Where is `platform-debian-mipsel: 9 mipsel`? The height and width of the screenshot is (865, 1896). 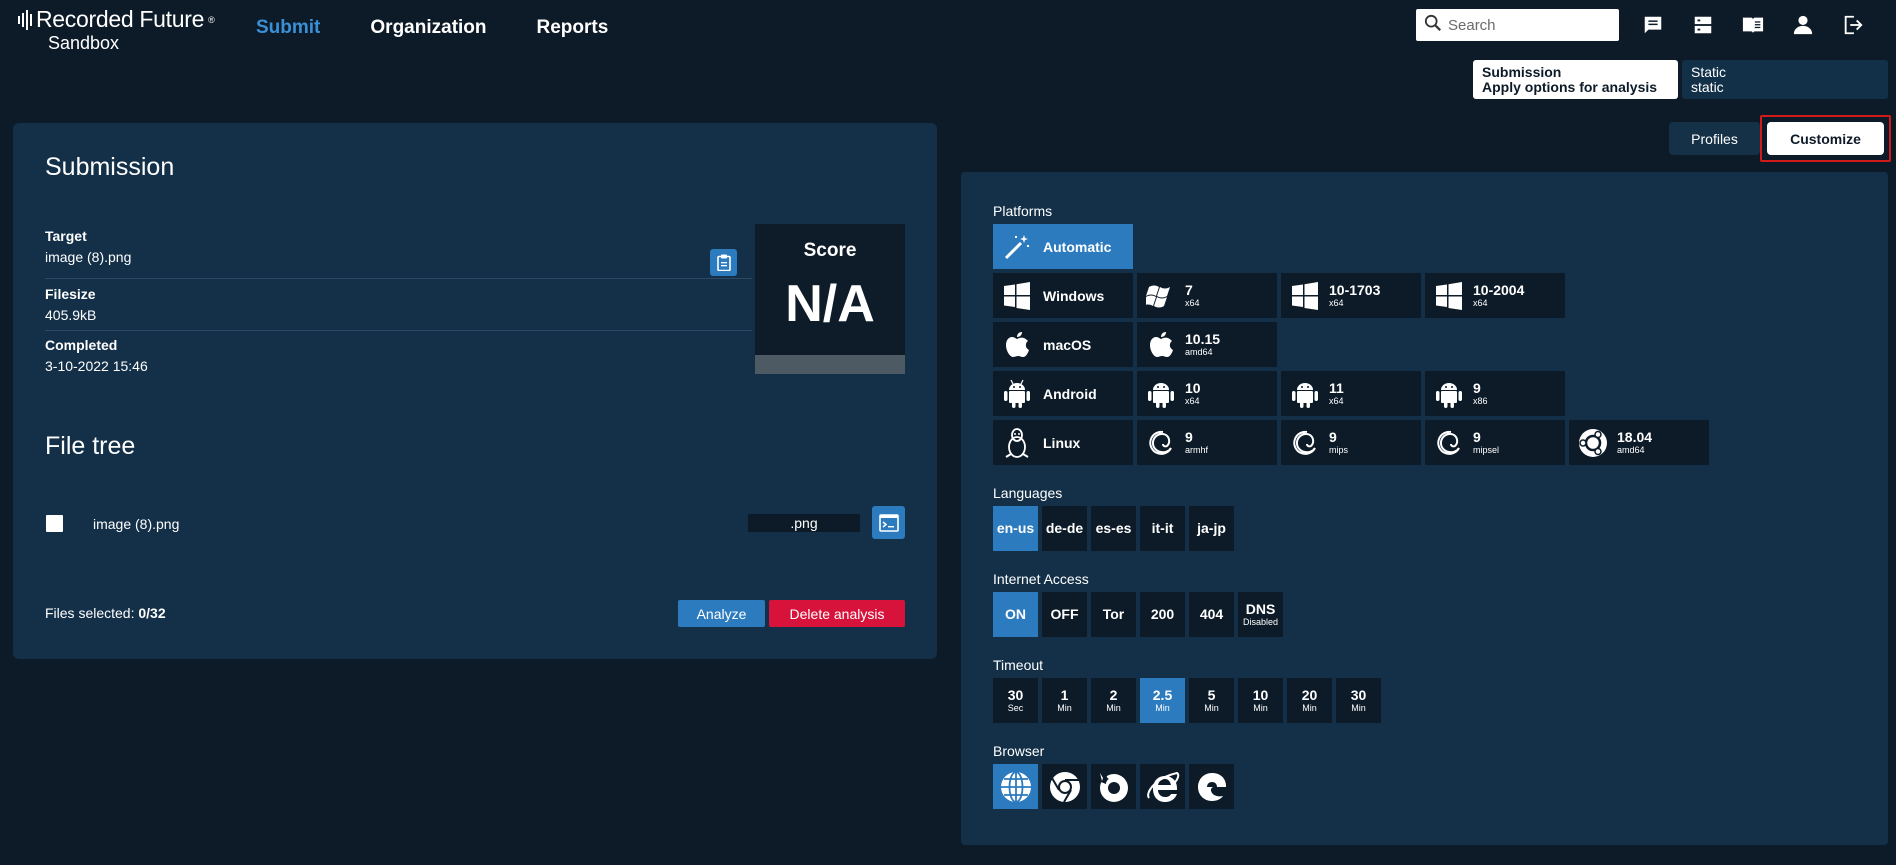
platform-debian-mipsel: 9 mipsel is located at coordinates (1495, 442).